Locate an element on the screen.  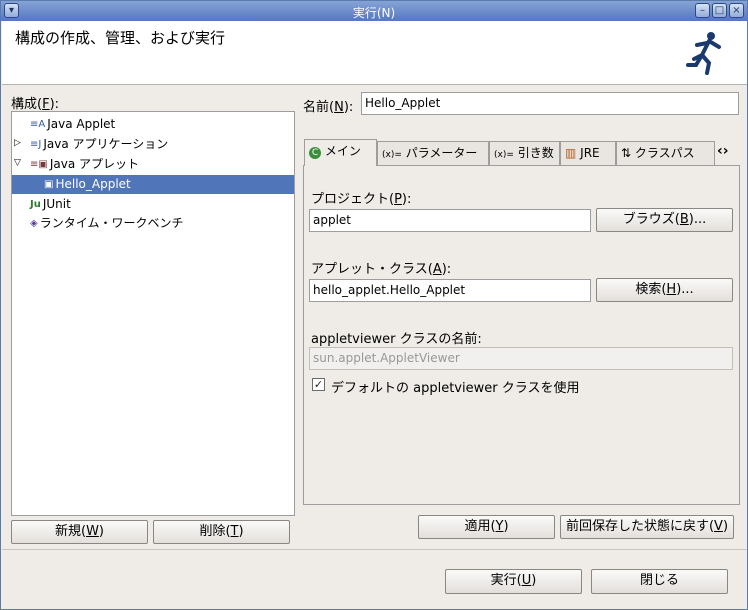
tree-item-runtime-workbench: ◈ ランタイム・ワークベンチ is located at coordinates (106, 223).